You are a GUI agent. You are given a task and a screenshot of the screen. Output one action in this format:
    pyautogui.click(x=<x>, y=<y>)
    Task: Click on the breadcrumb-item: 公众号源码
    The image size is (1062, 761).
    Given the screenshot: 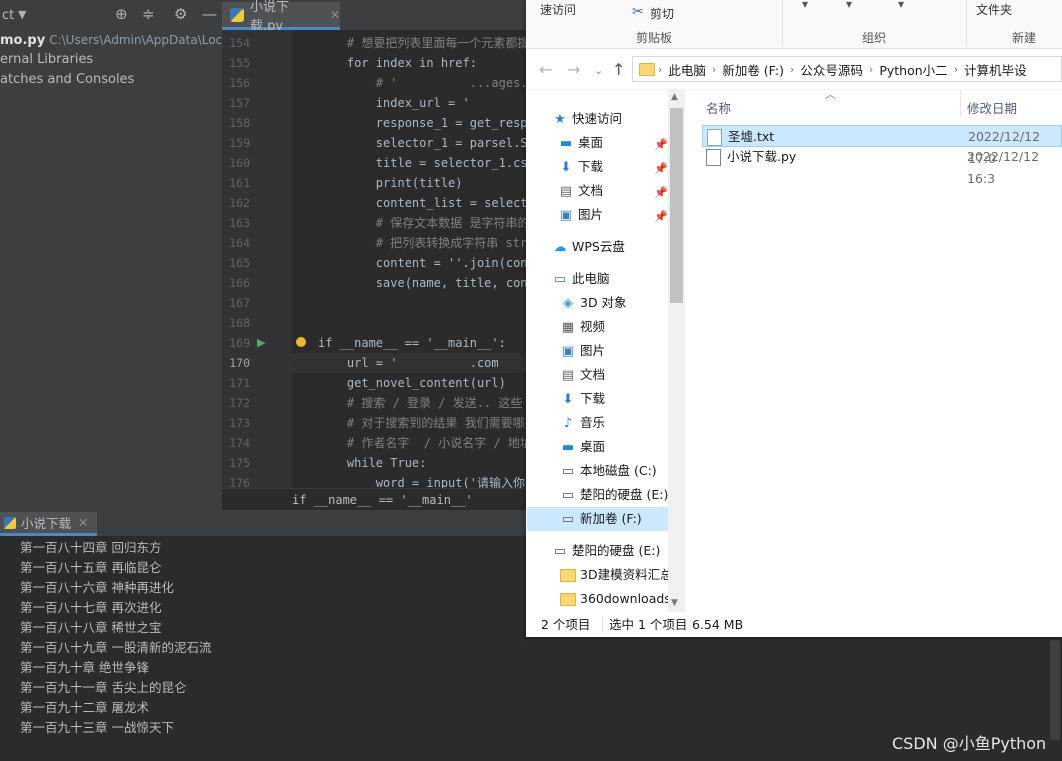 What is the action you would take?
    pyautogui.click(x=831, y=69)
    